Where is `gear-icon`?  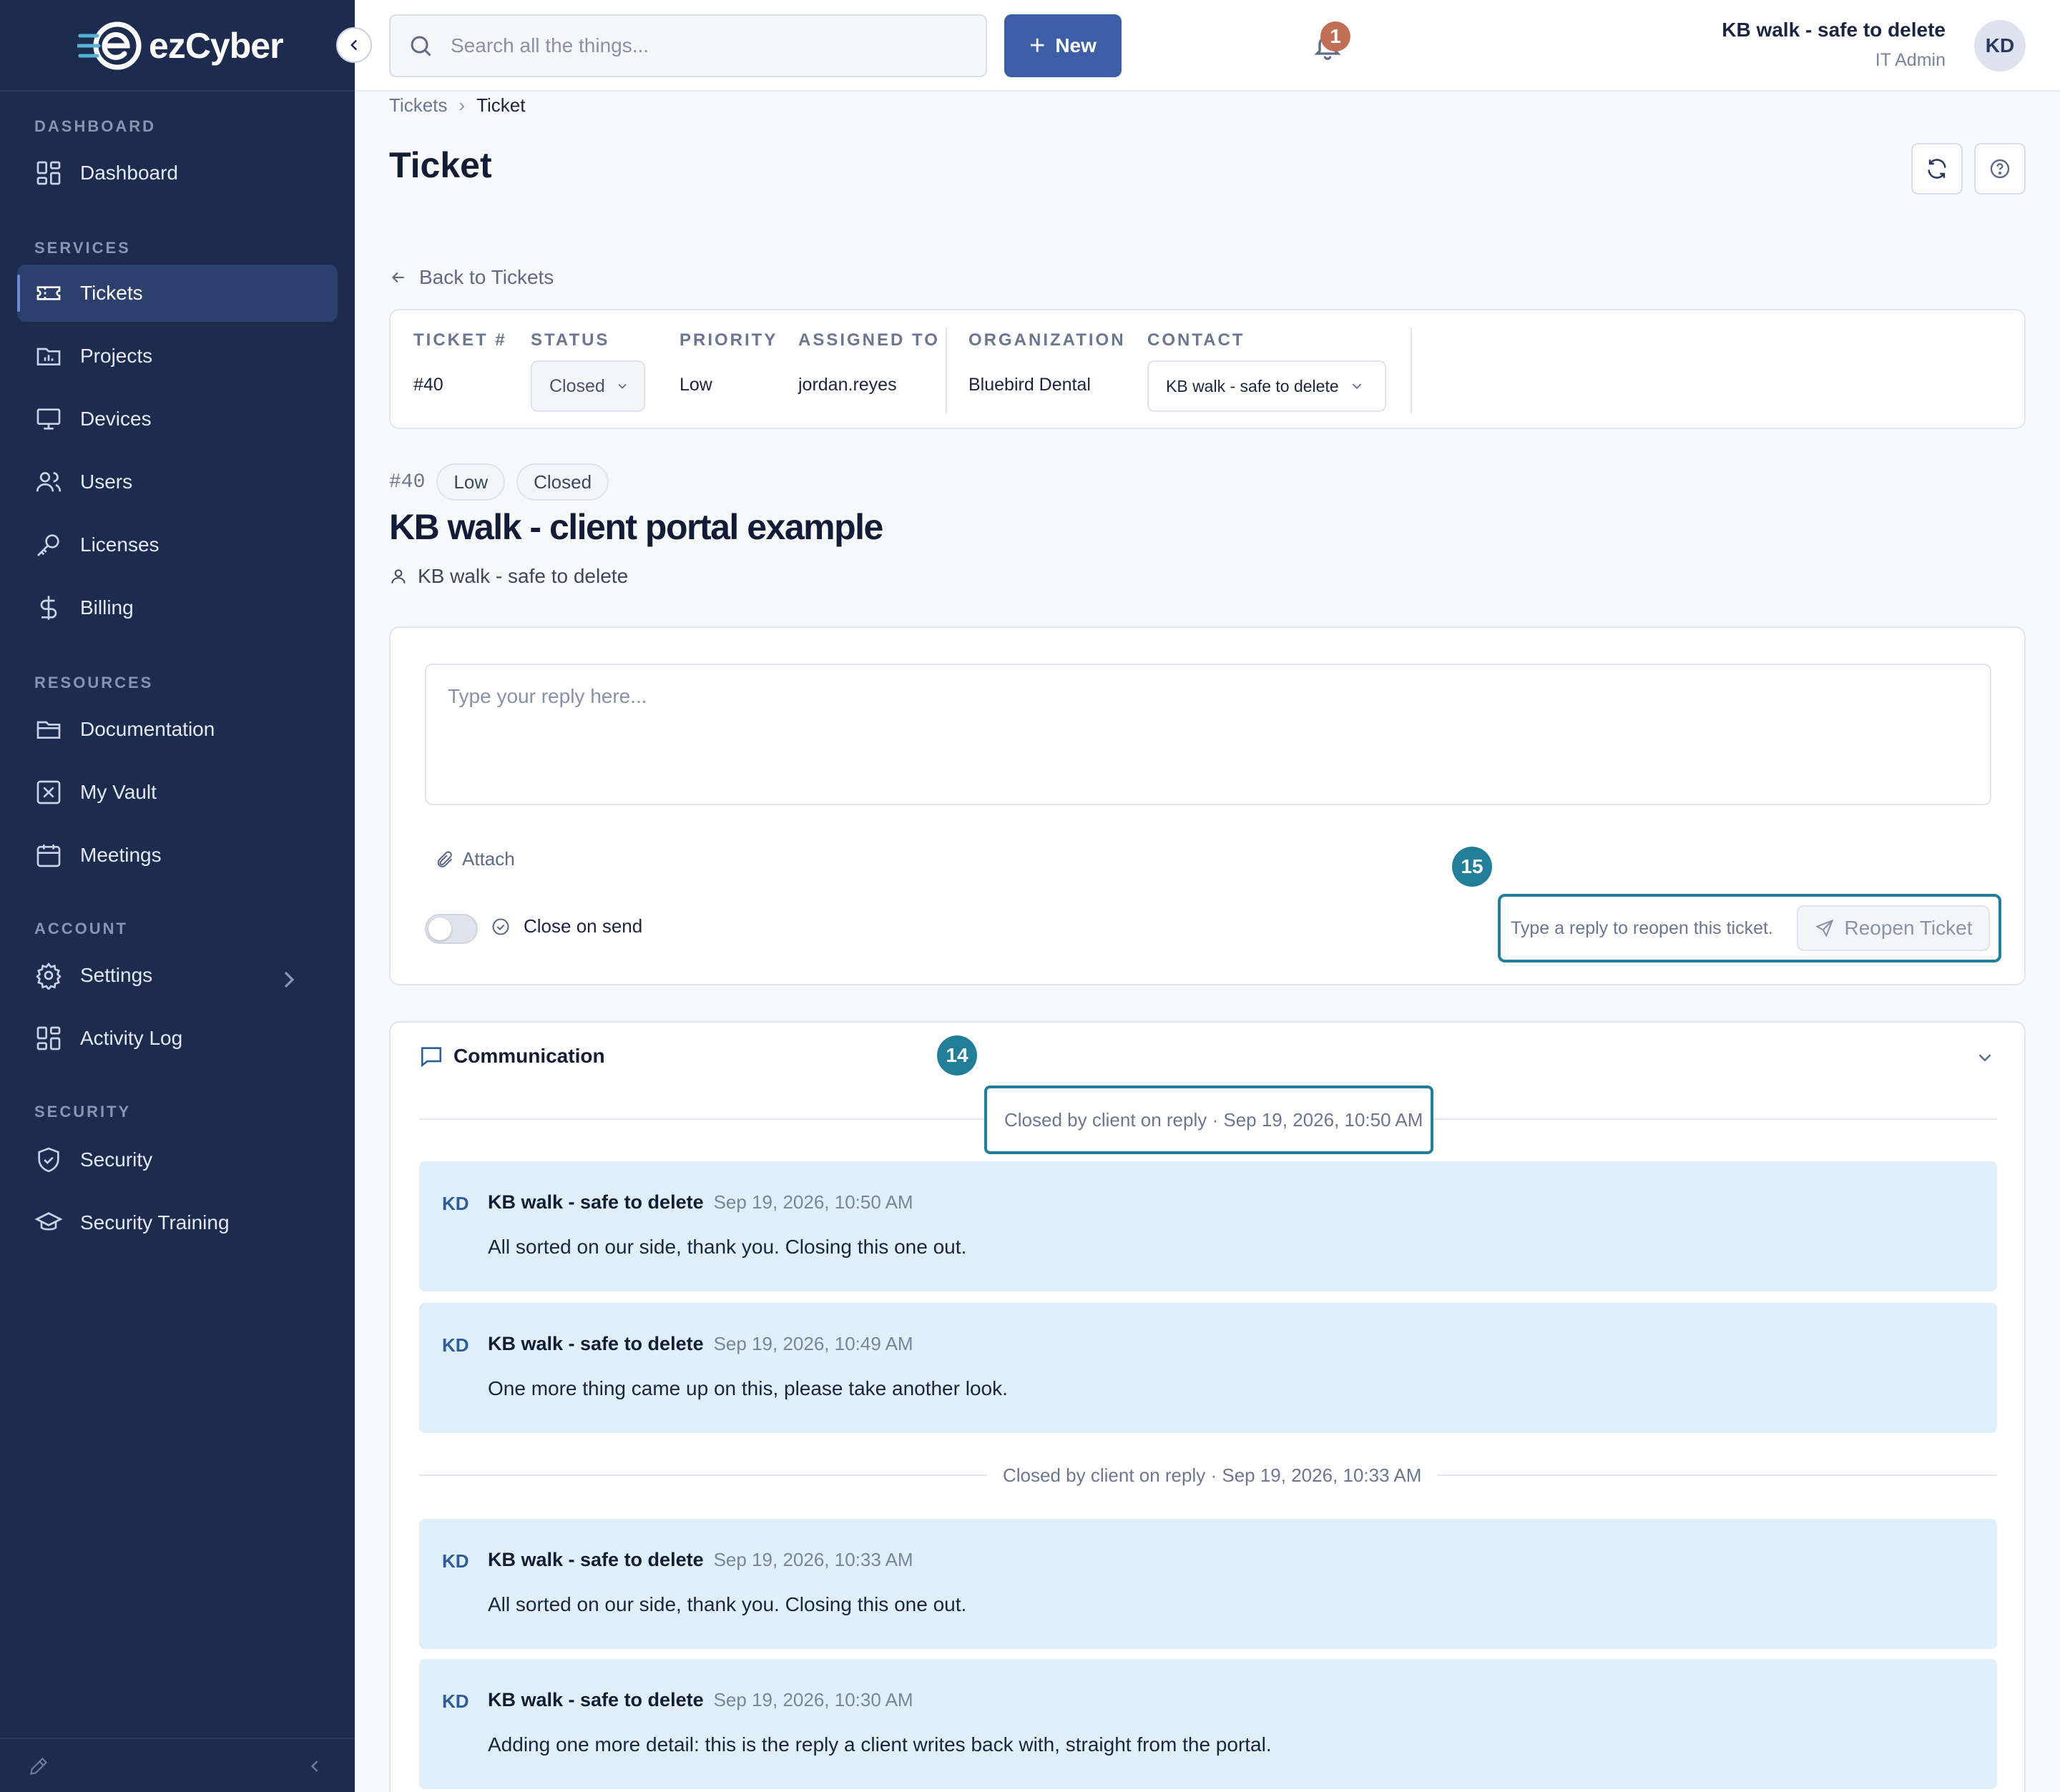 gear-icon is located at coordinates (49, 976).